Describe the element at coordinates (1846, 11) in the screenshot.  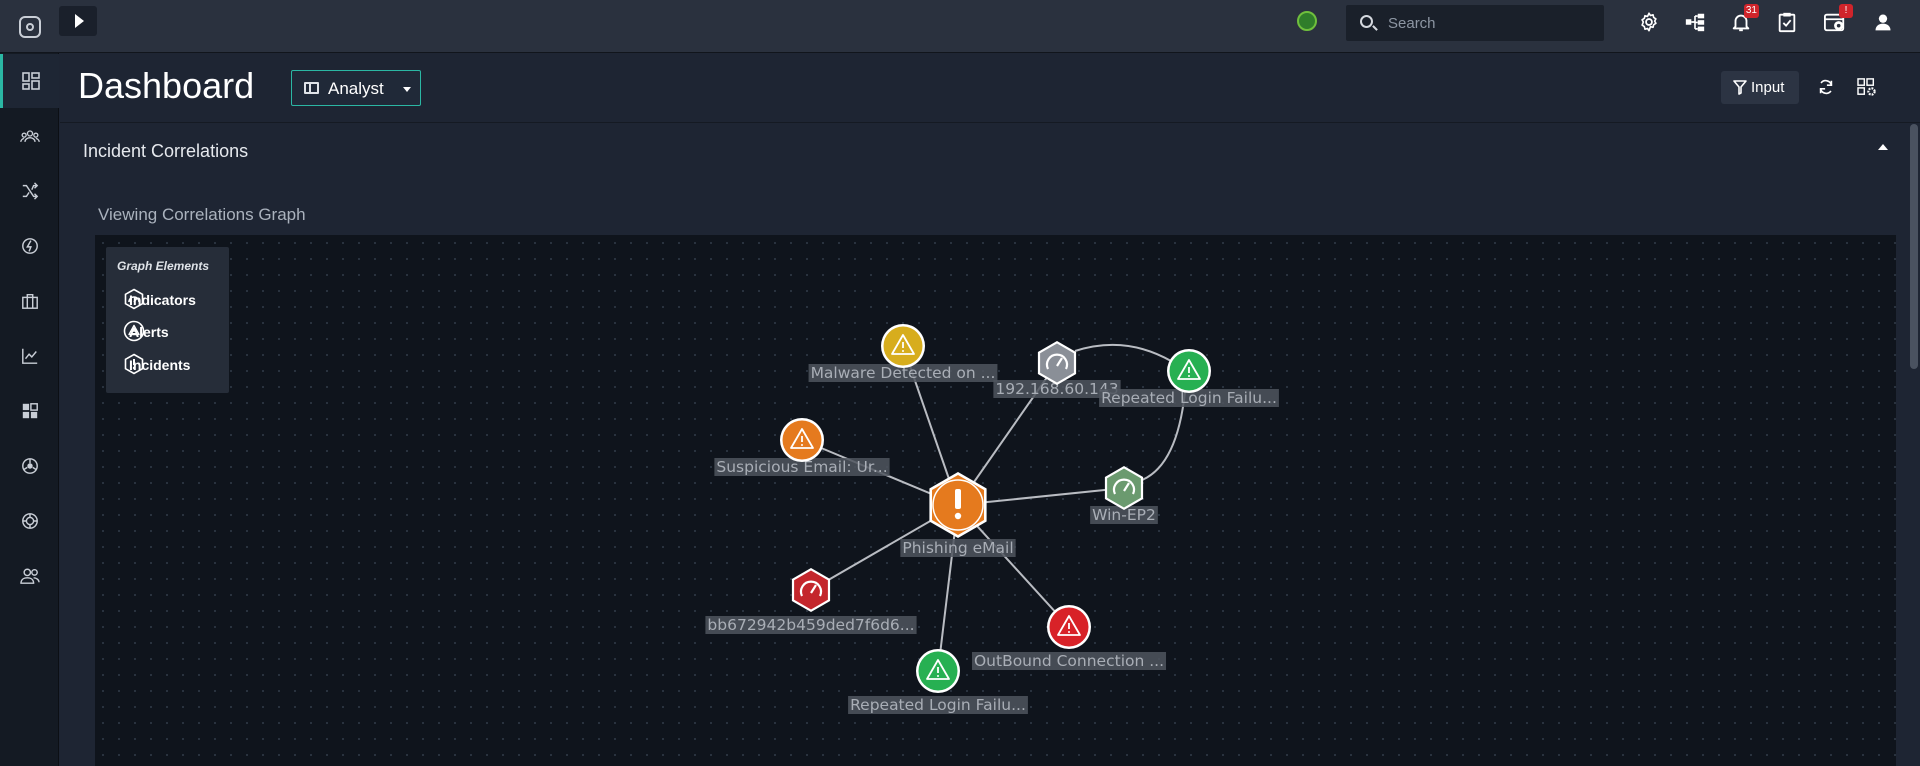
I see `tasks-badge: !` at that location.